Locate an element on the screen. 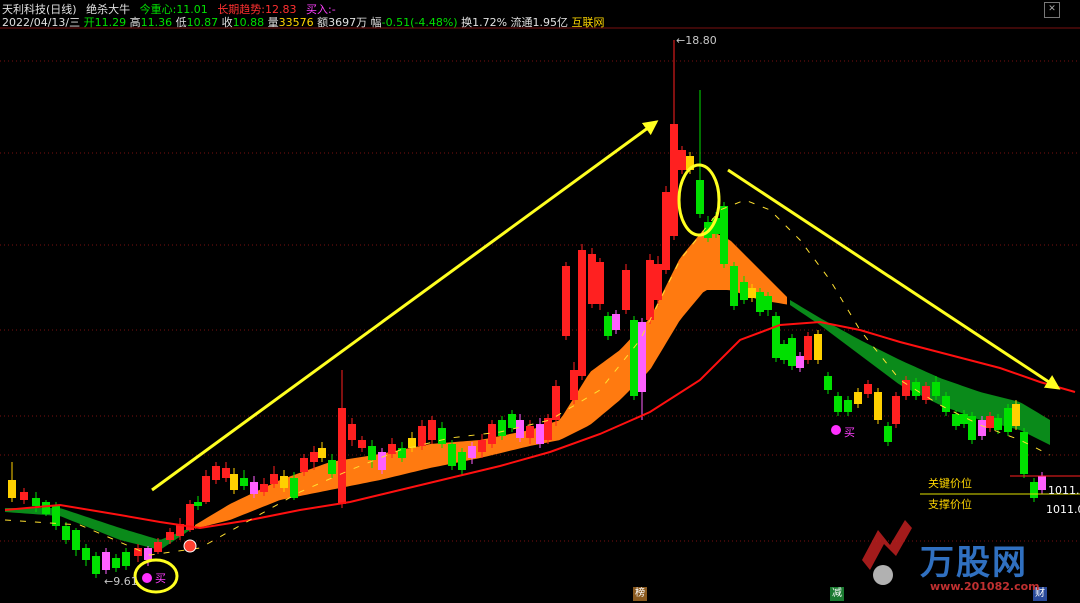  watermark-logo-arrow-icon is located at coordinates (887, 545).